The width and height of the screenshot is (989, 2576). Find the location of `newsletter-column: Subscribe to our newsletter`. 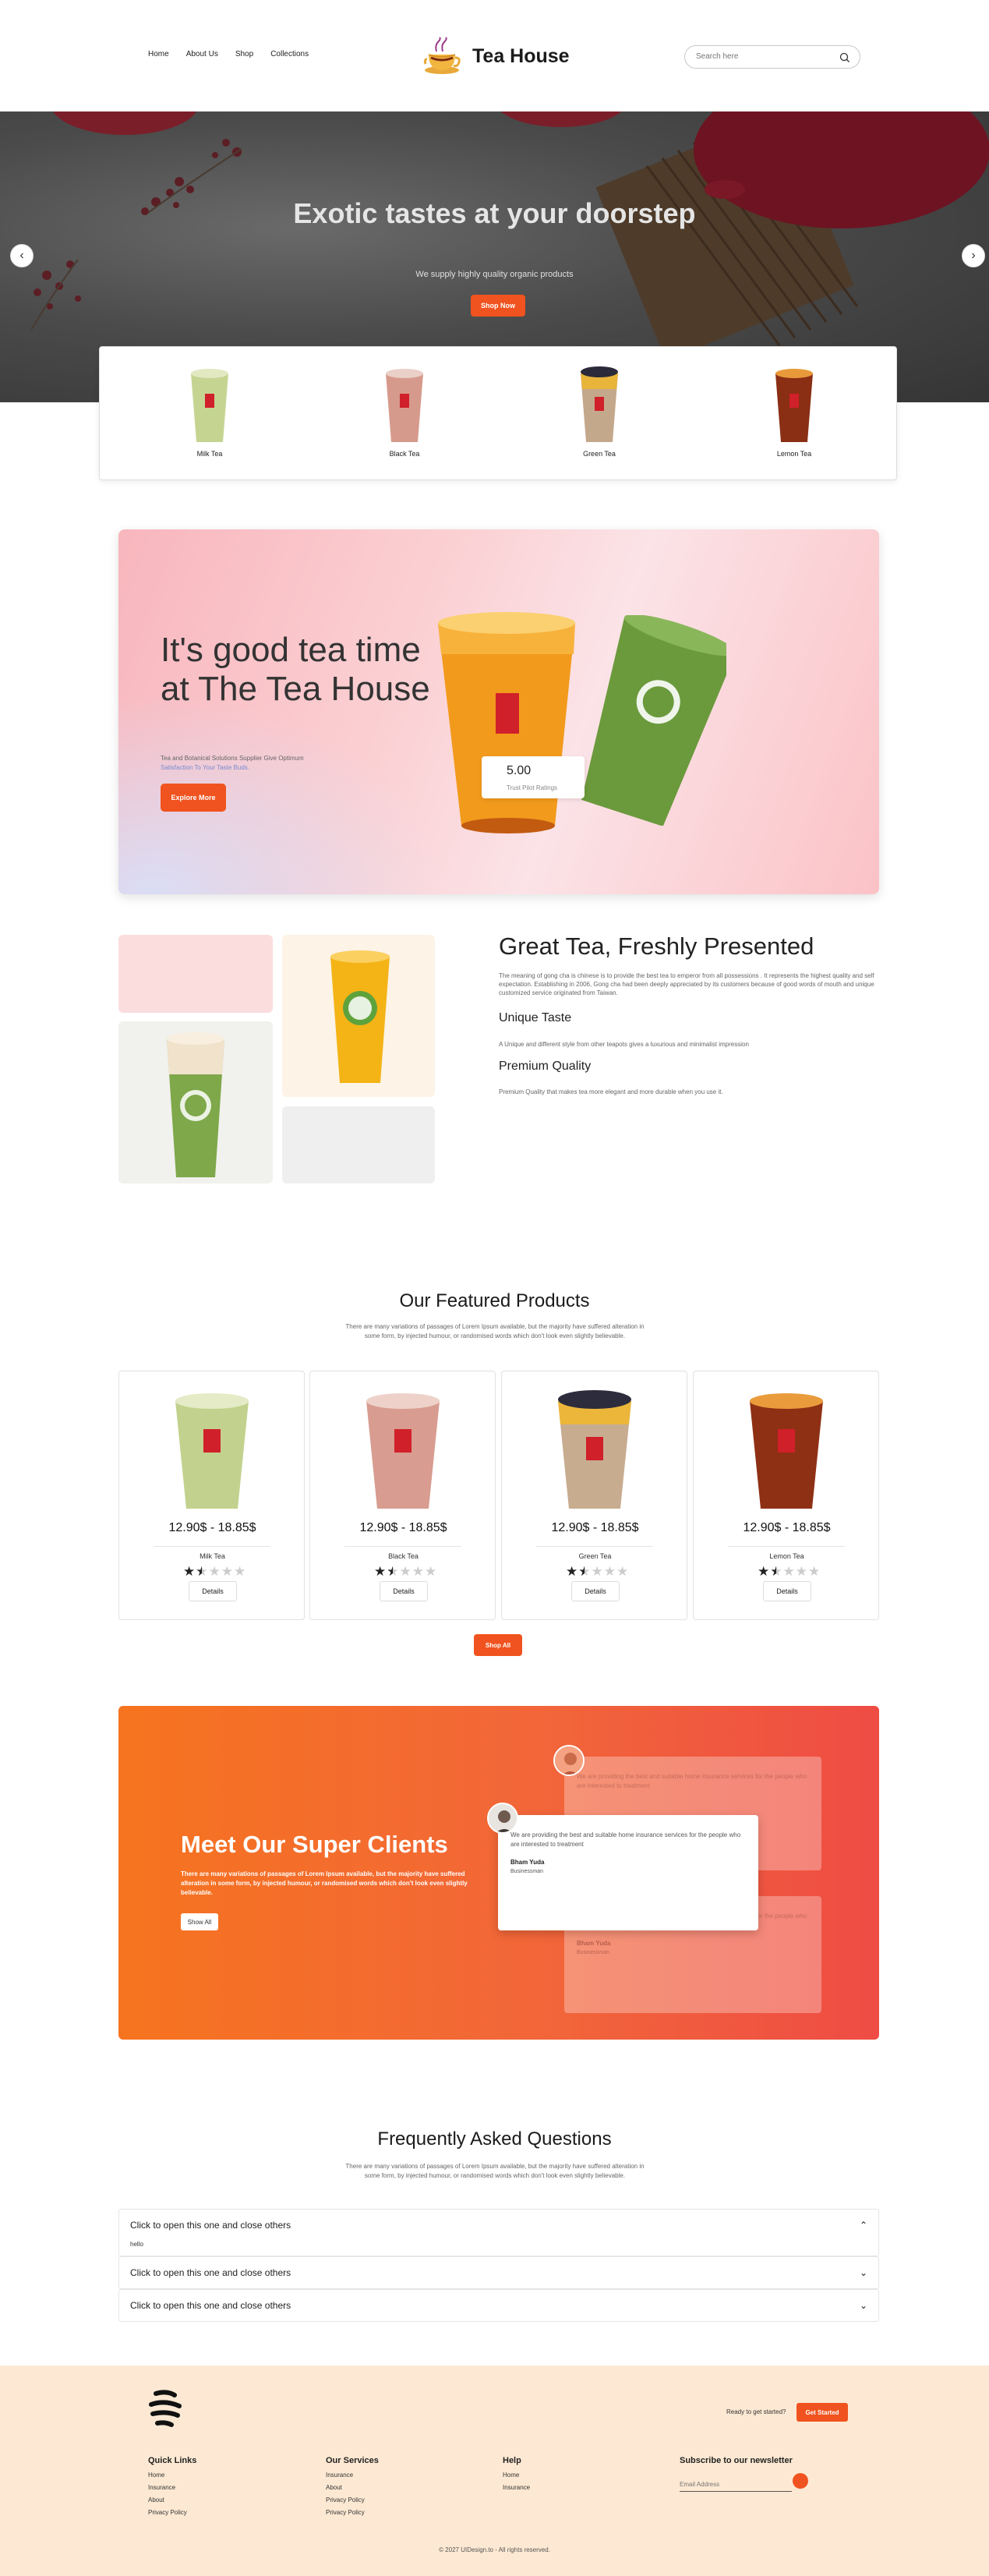

newsletter-column: Subscribe to our newsletter is located at coordinates (736, 2464).